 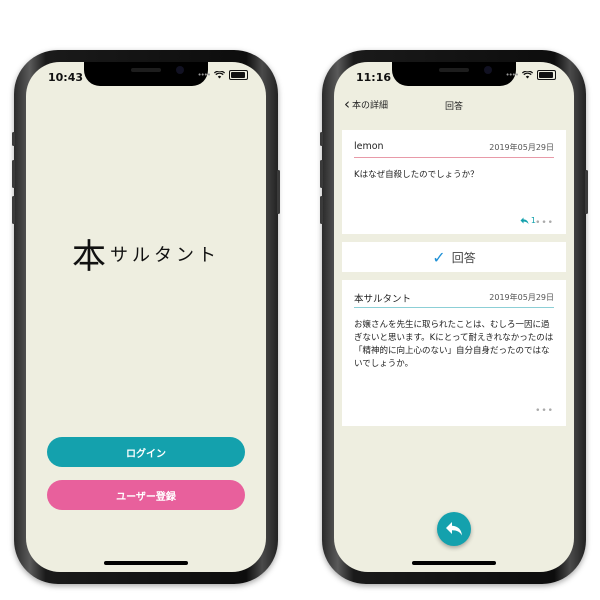 I want to click on register-button: ユーザー登録, so click(x=146, y=495).